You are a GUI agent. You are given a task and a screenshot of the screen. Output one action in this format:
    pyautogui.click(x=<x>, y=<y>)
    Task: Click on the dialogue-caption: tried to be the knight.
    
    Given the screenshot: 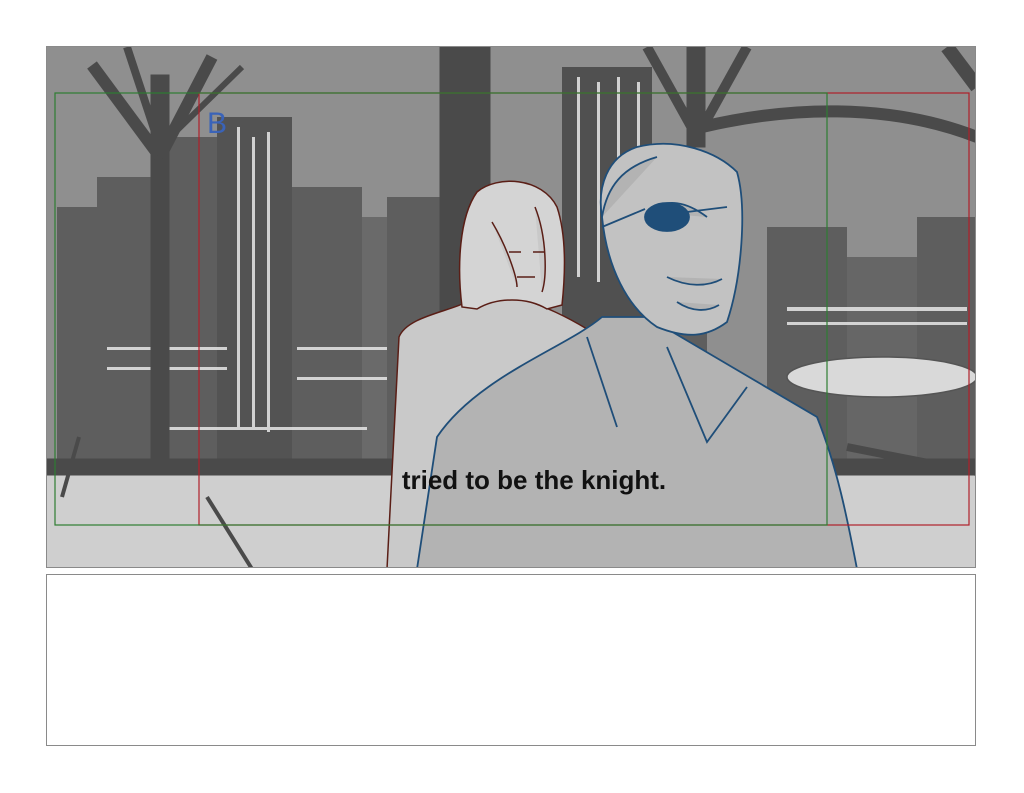 What is the action you would take?
    pyautogui.click(x=534, y=480)
    